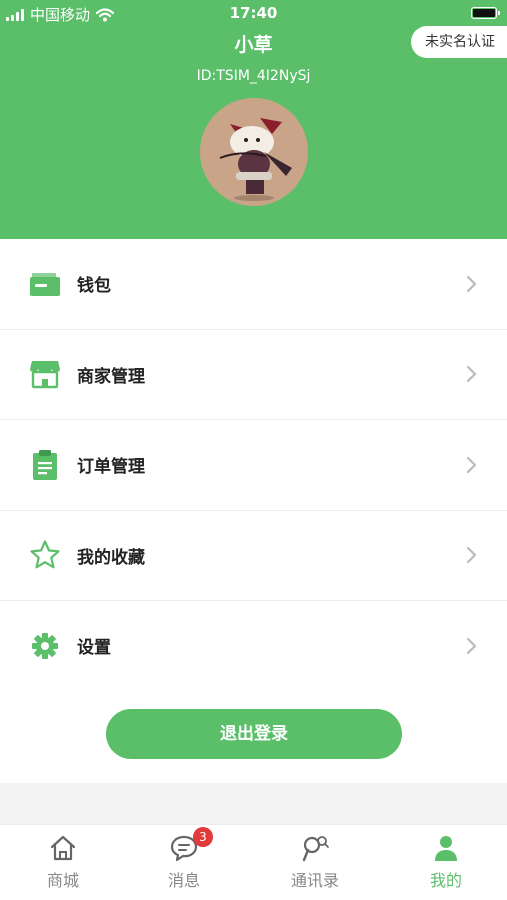  Describe the element at coordinates (111, 467) in the screenshot. I see `menu-item-label: 订单管理` at that location.